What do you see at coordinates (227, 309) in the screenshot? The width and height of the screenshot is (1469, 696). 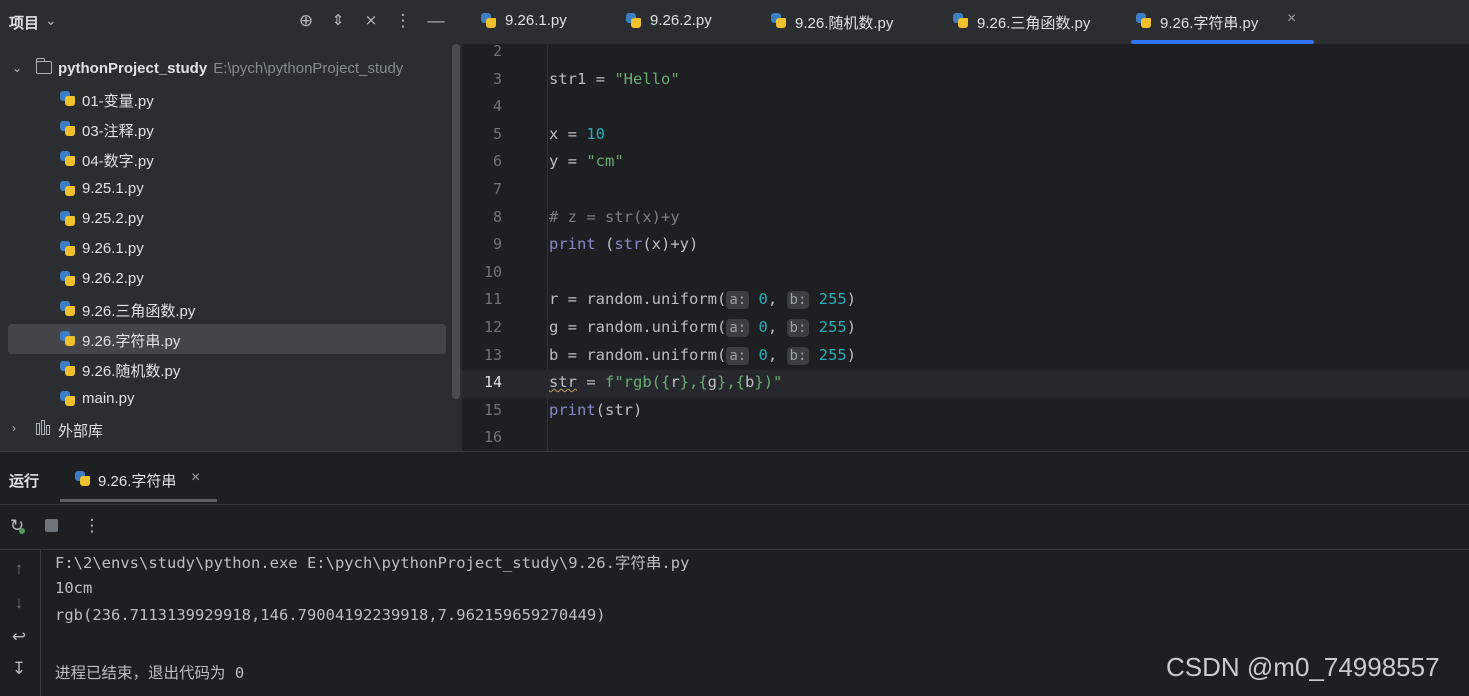 I see `tree-file-item: 9.26.三角函数.py` at bounding box center [227, 309].